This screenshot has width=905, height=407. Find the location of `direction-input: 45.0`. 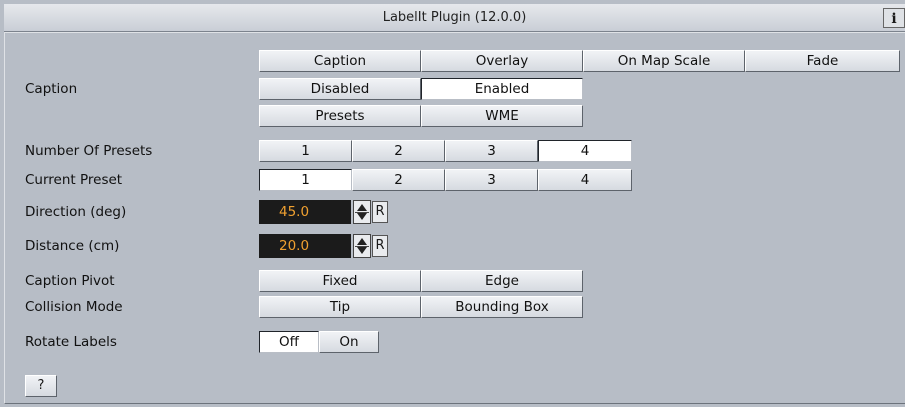

direction-input: 45.0 is located at coordinates (305, 212).